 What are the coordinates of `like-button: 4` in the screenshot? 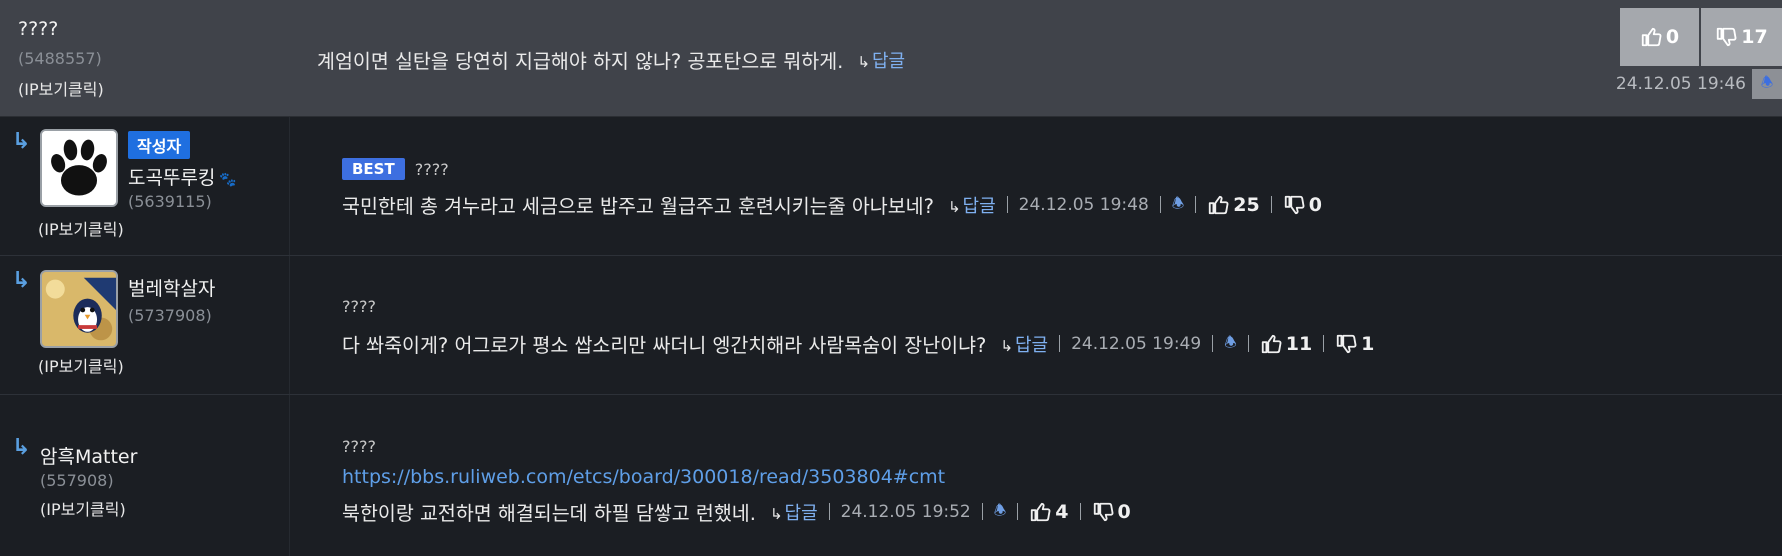 It's located at (1049, 511).